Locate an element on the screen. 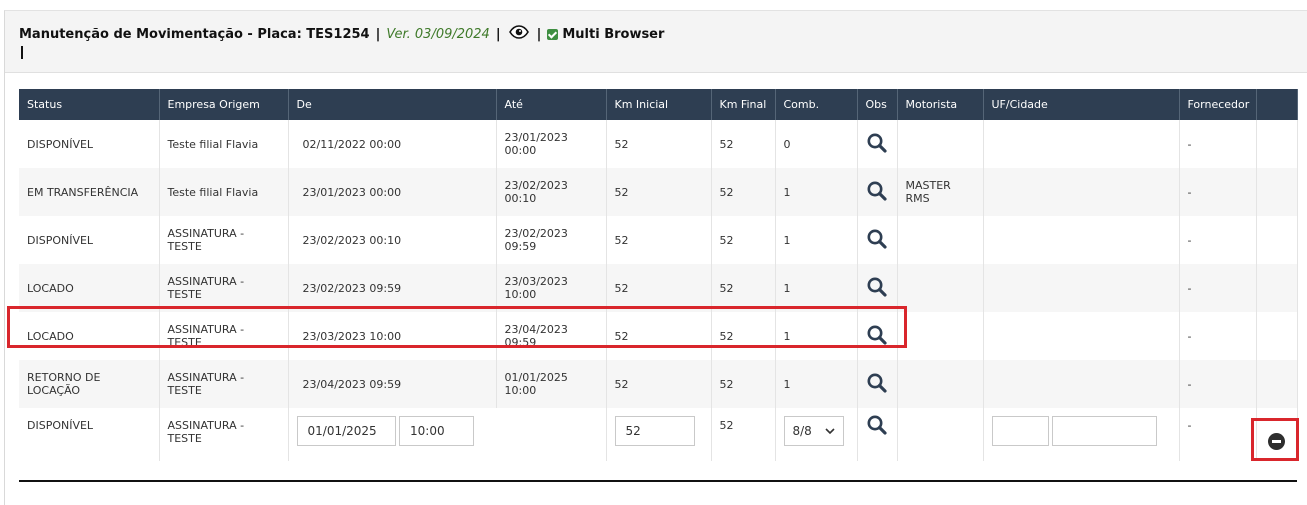 Image resolution: width=1307 pixels, height=505 pixels. cell-km-inicial is located at coordinates (659, 434).